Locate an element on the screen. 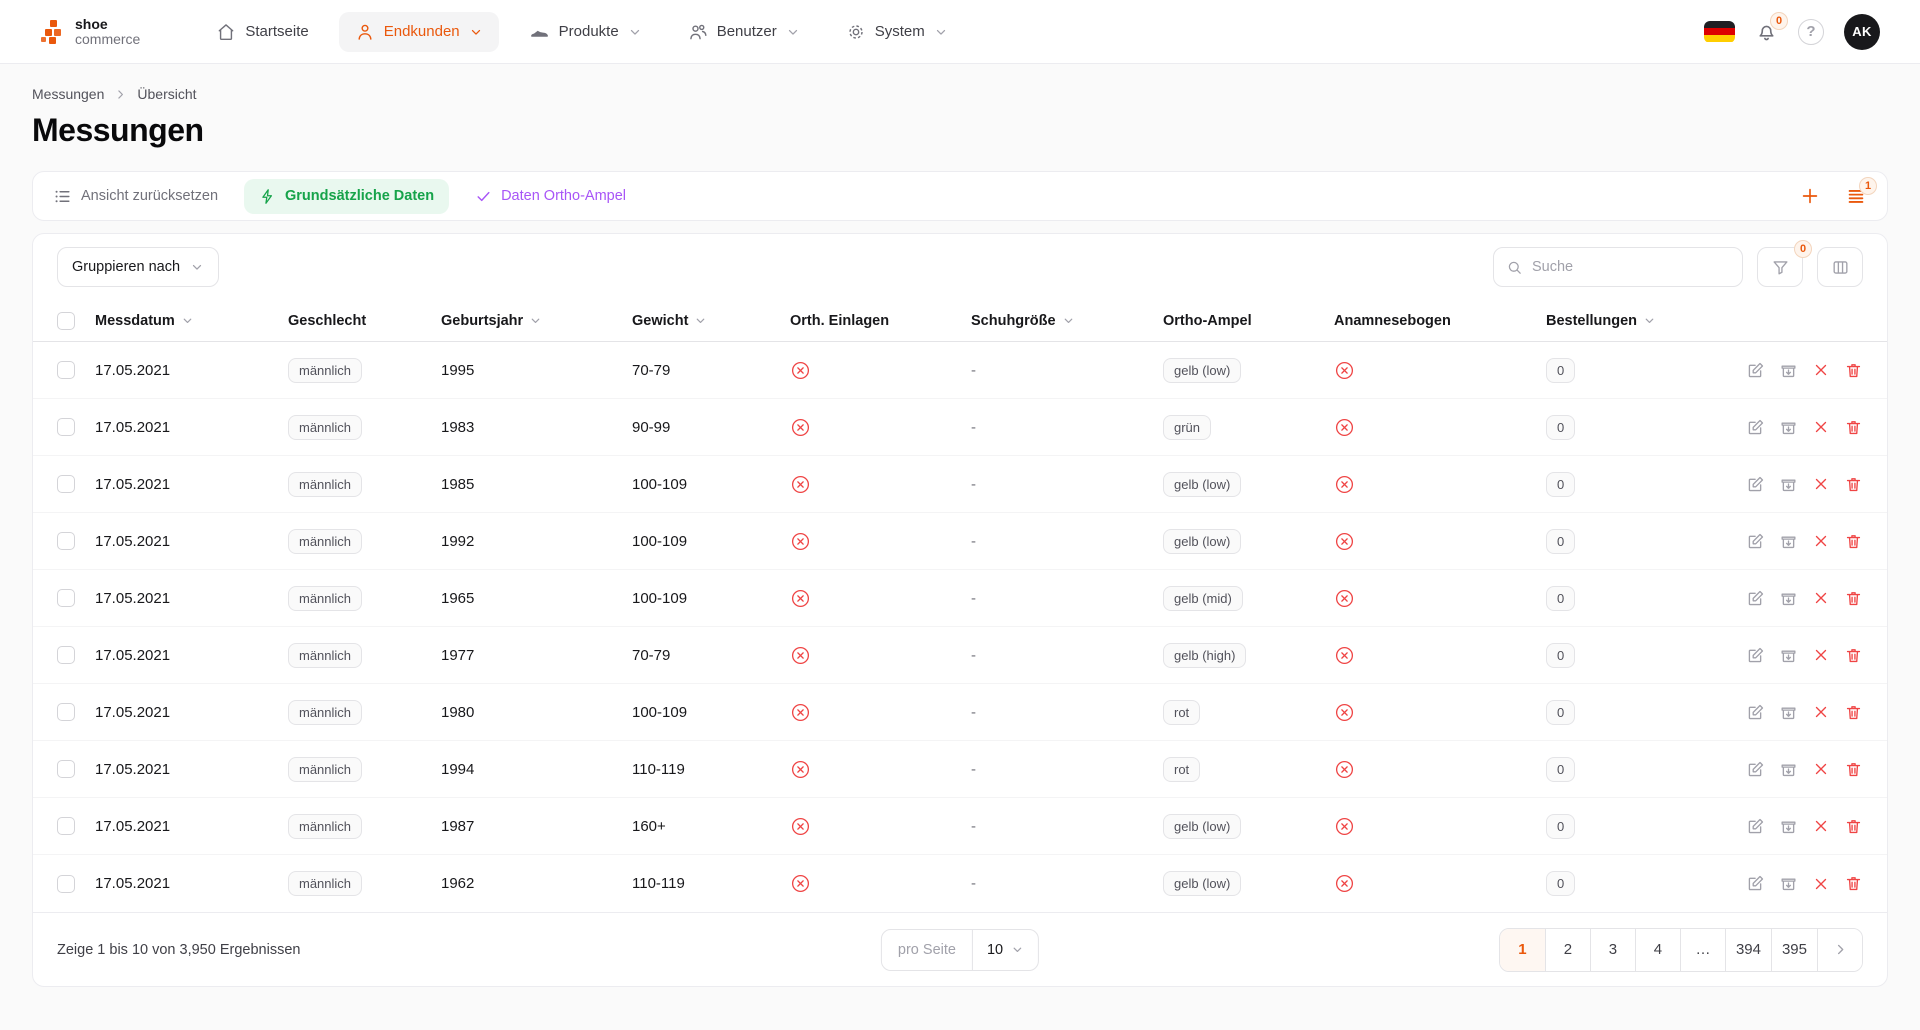 The width and height of the screenshot is (1920, 1030). group-by-button: Gruppieren nach is located at coordinates (138, 267).